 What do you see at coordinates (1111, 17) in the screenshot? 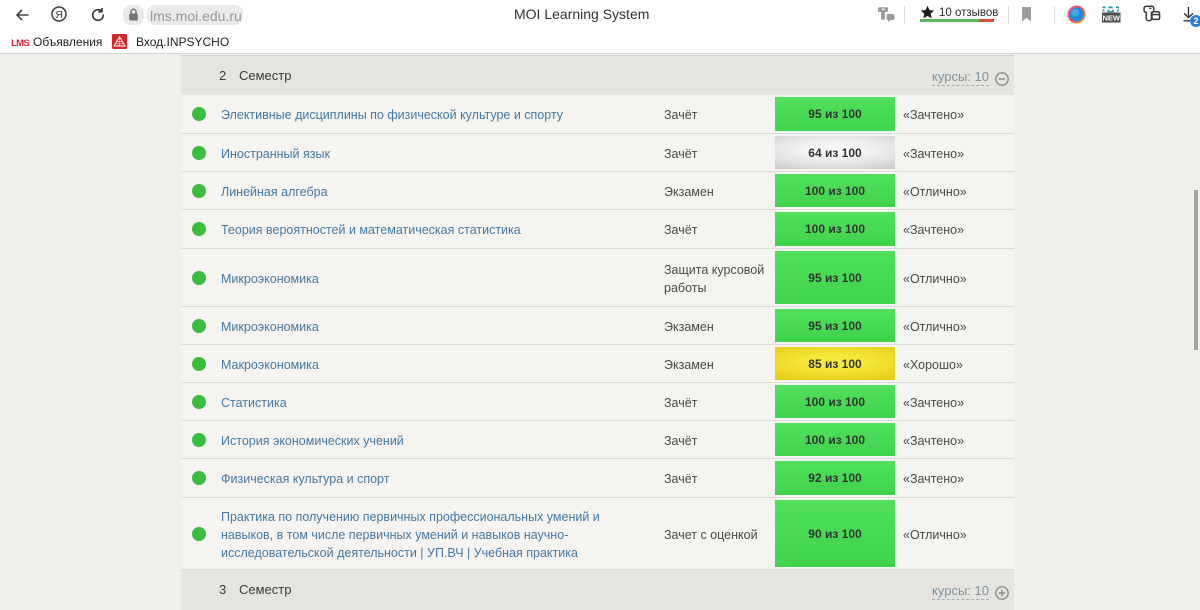
I see `svg-text: NEW` at bounding box center [1111, 17].